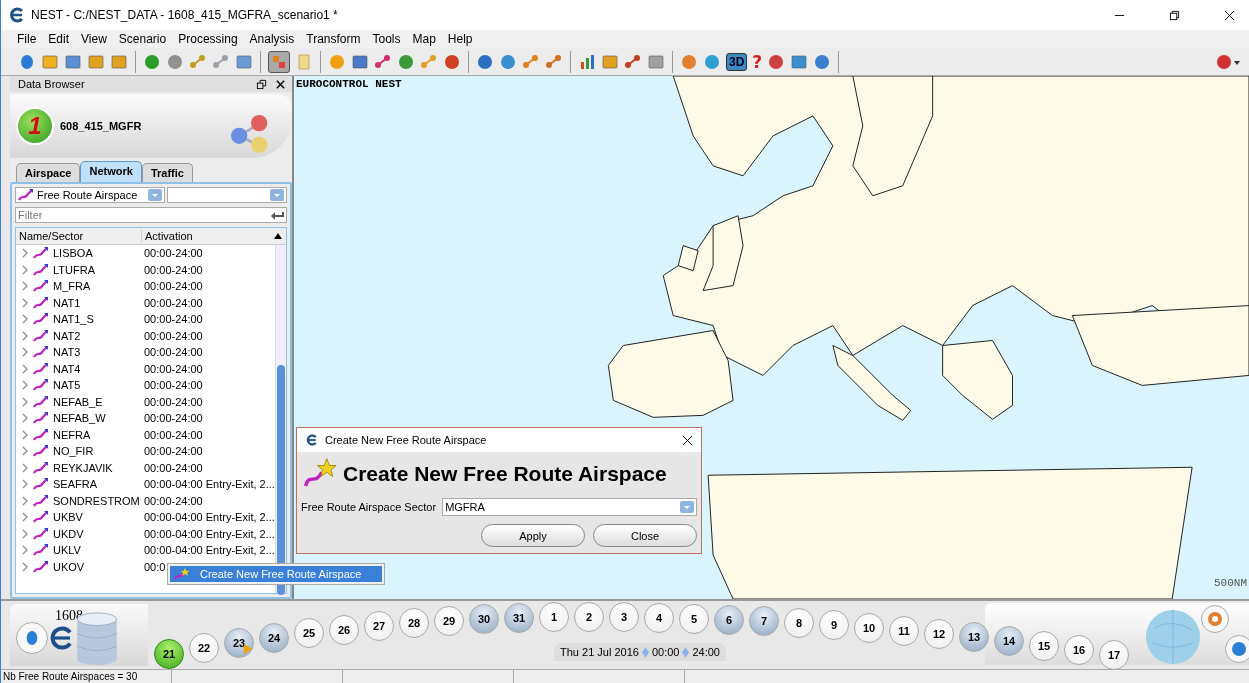 The image size is (1249, 683). What do you see at coordinates (533, 535) in the screenshot?
I see `apply-button: Apply` at bounding box center [533, 535].